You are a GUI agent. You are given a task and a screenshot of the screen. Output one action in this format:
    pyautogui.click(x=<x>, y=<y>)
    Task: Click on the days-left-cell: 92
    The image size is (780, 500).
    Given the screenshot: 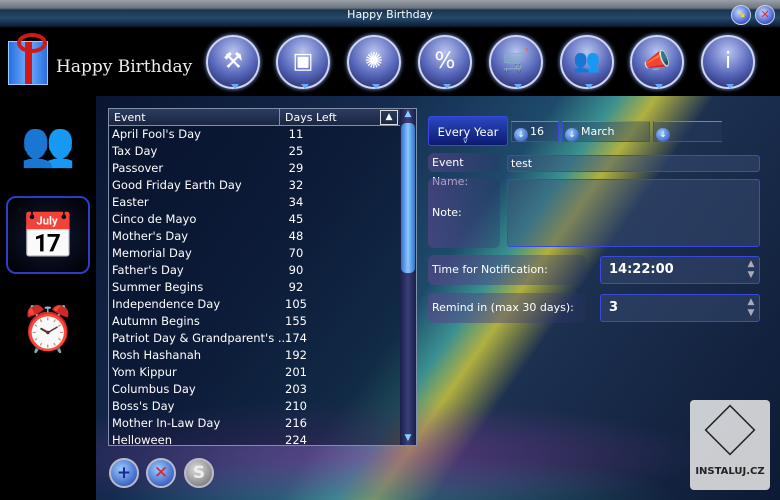 What is the action you would take?
    pyautogui.click(x=296, y=287)
    